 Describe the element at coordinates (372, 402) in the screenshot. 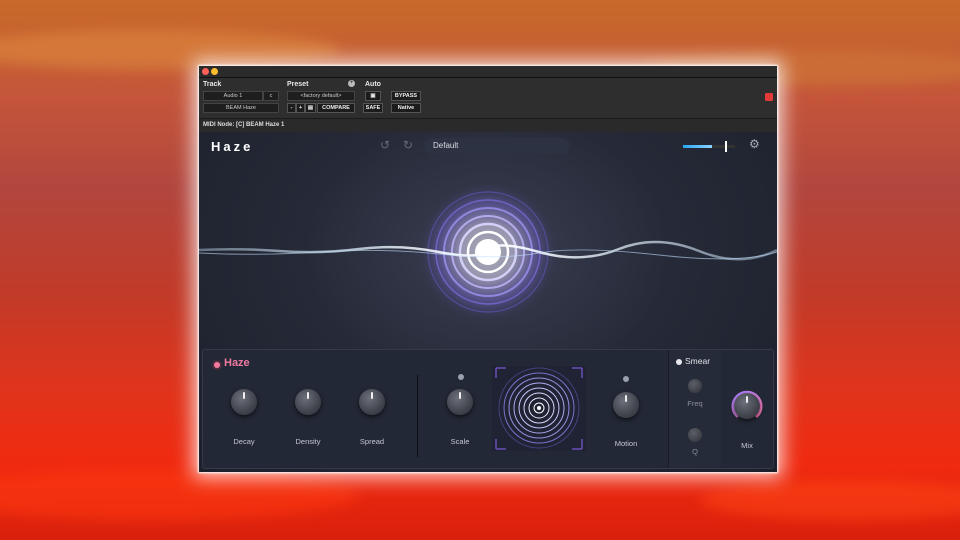

I see `spread-knob` at that location.